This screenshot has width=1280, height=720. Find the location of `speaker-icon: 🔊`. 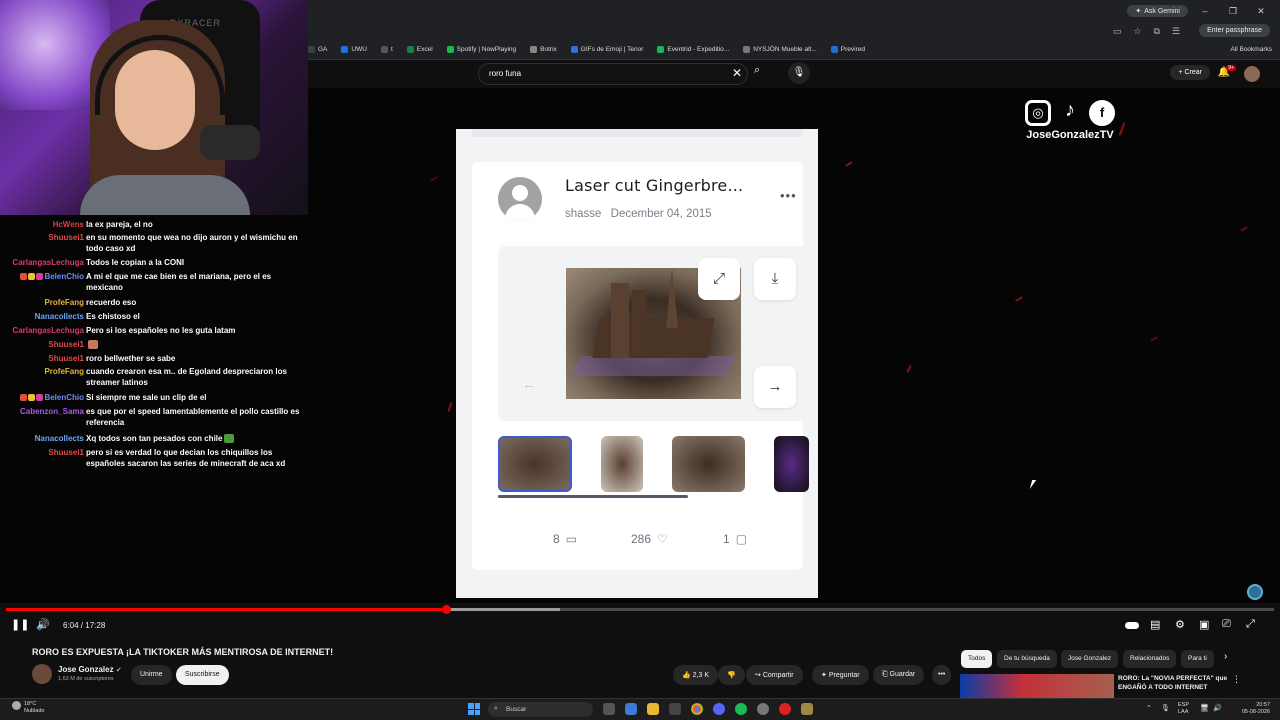

speaker-icon: 🔊 is located at coordinates (1217, 708).